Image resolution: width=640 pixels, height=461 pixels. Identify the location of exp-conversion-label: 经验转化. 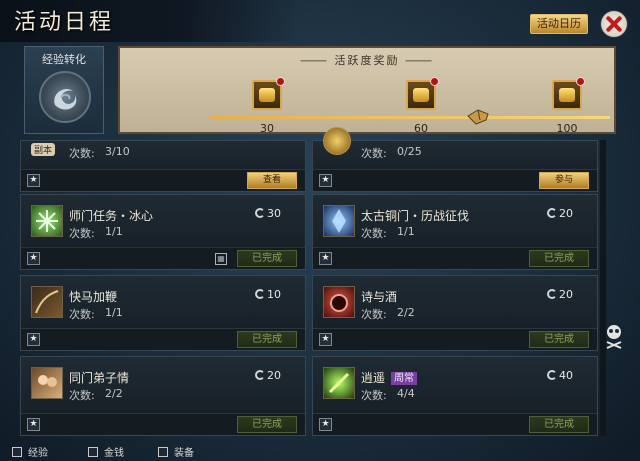
(64, 59).